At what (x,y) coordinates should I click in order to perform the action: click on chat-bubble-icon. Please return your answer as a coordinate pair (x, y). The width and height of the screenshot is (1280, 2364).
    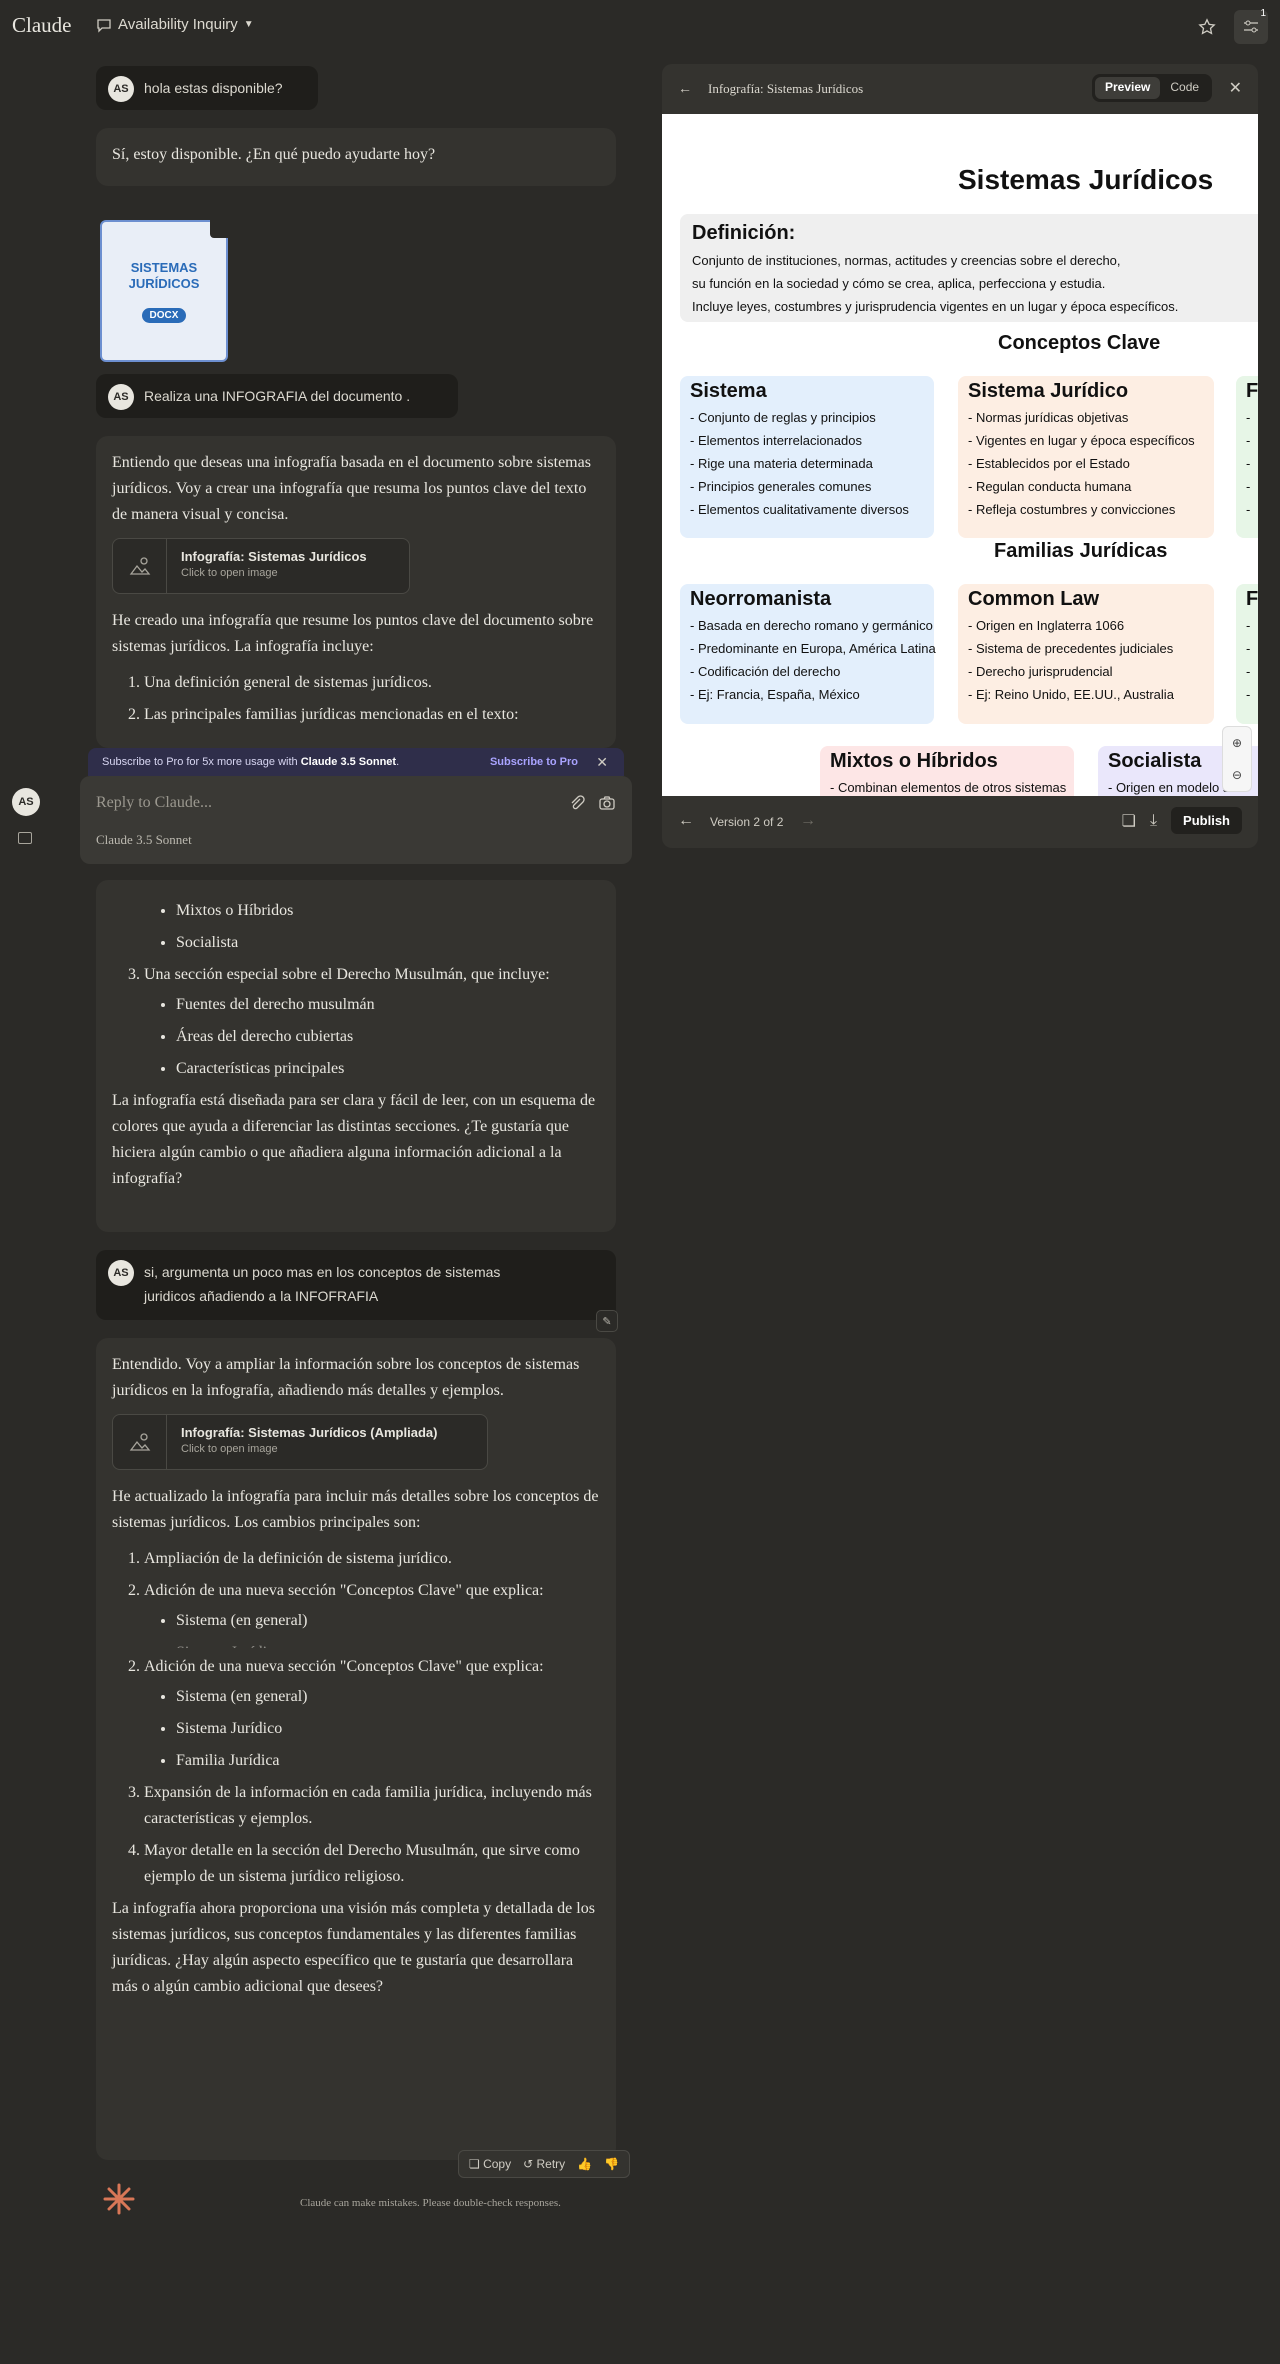
    Looking at the image, I should click on (104, 25).